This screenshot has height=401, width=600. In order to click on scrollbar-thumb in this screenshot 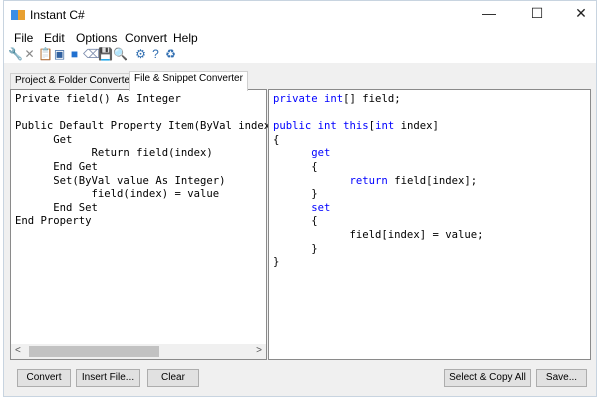, I will do `click(94, 351)`.